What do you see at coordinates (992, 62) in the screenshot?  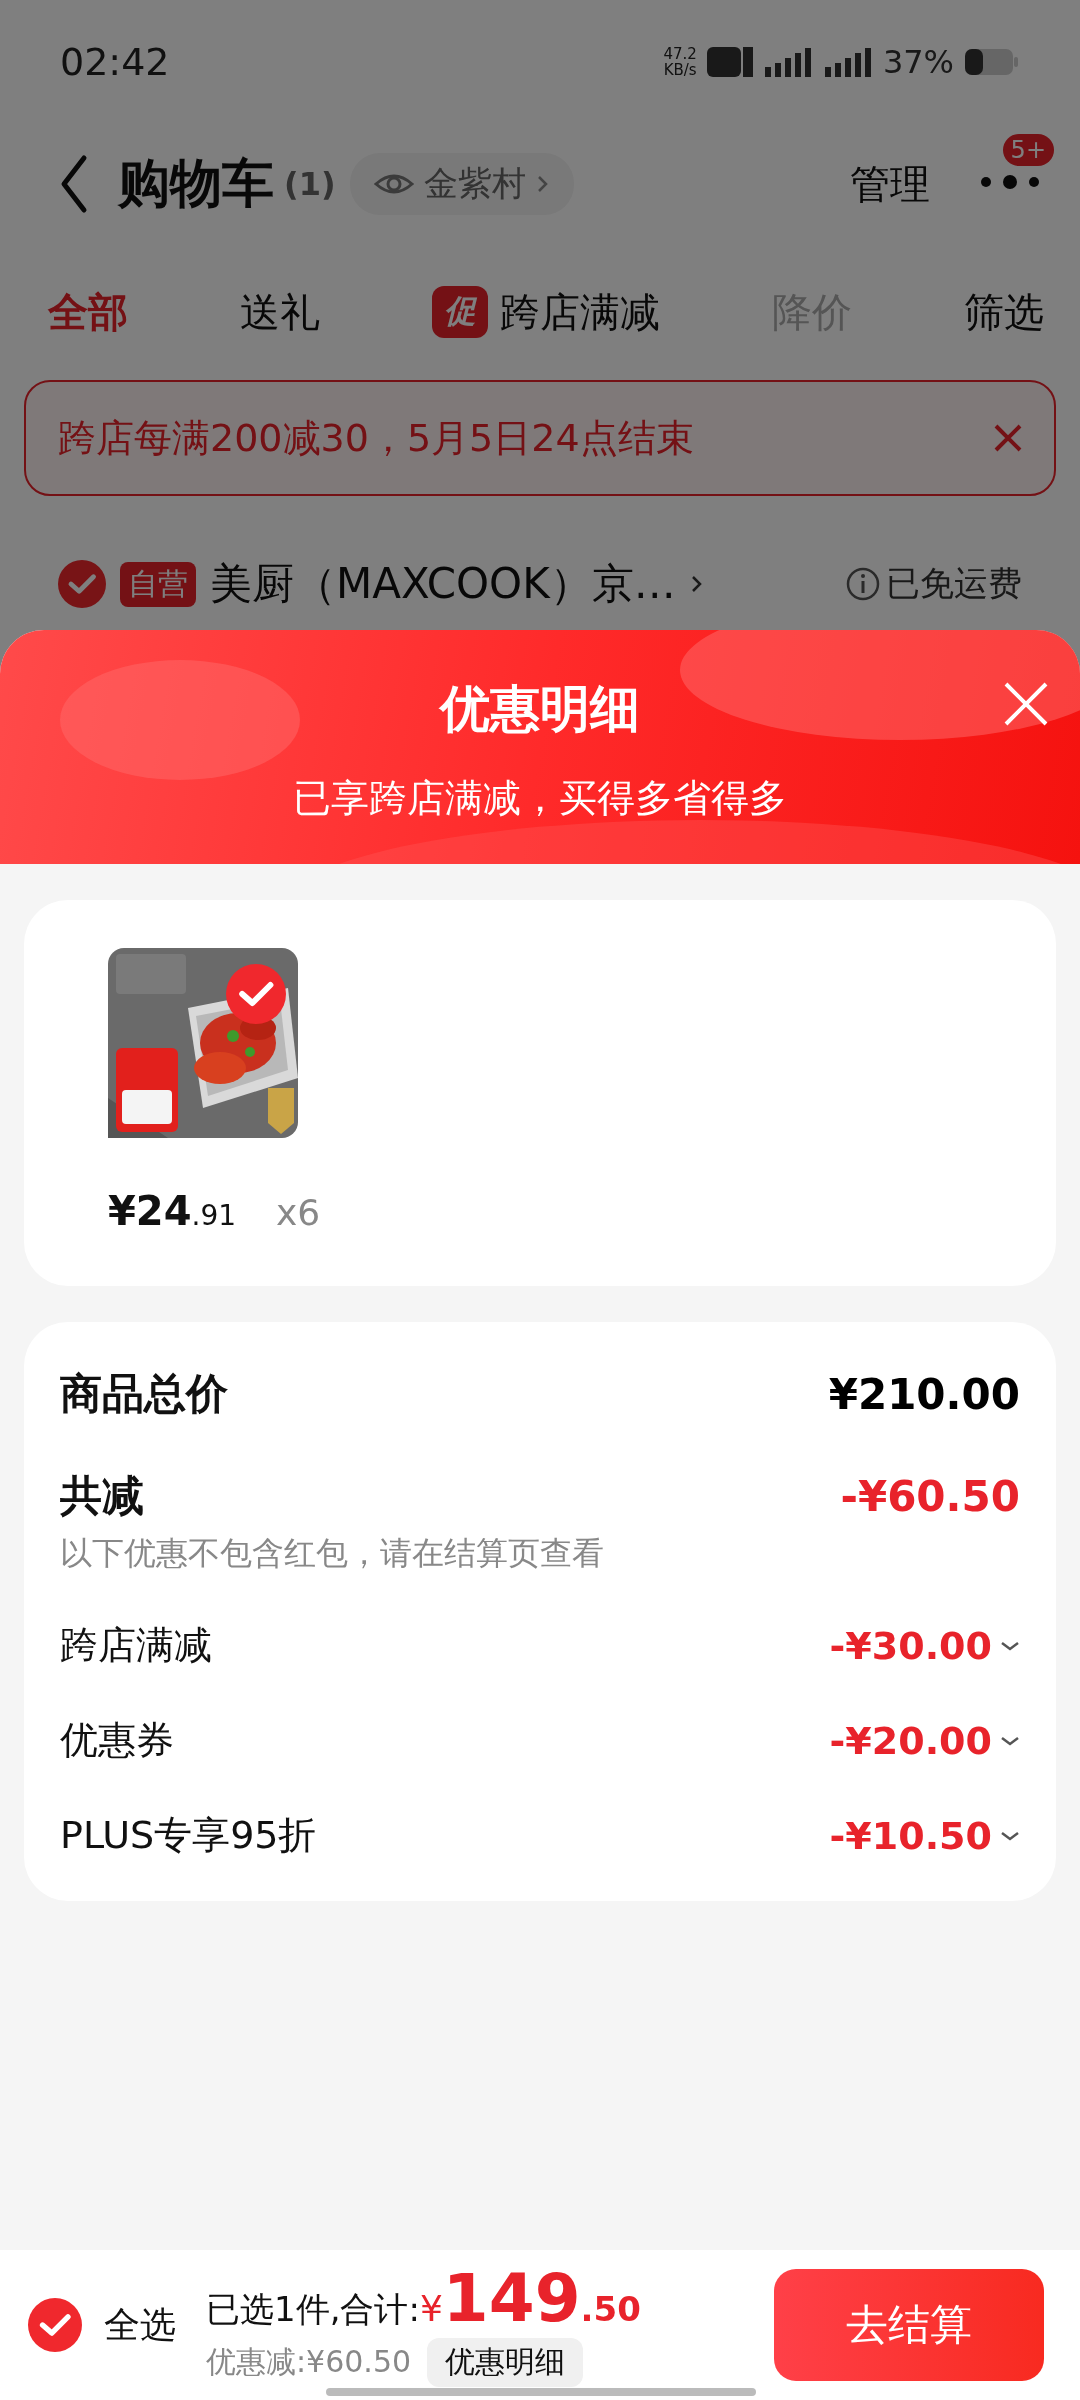 I see `battery-icon` at bounding box center [992, 62].